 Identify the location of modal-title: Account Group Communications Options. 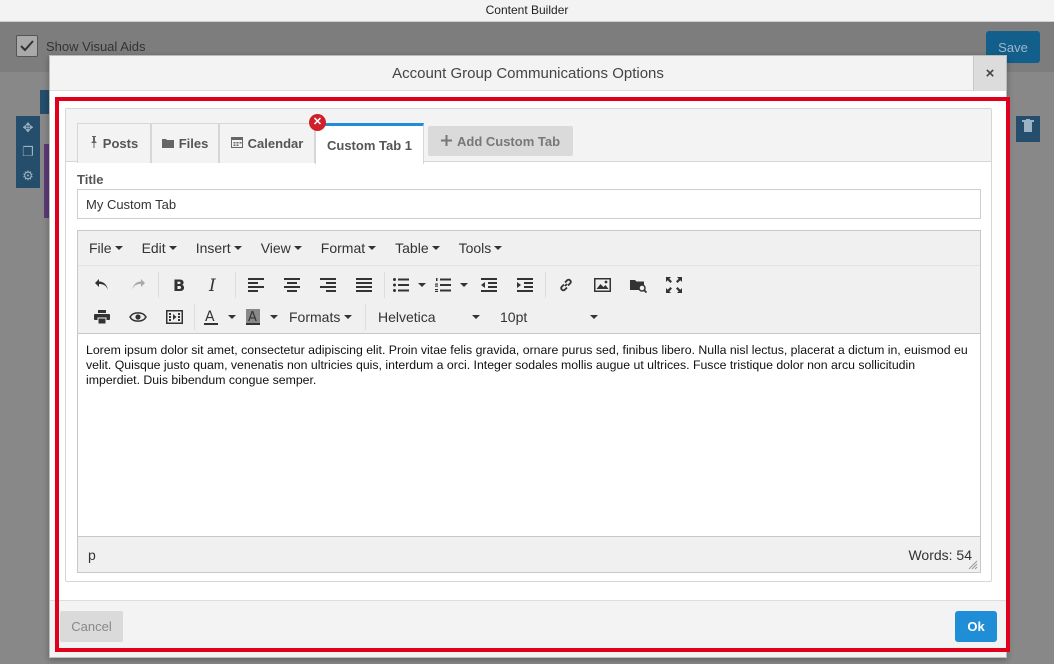
(528, 73).